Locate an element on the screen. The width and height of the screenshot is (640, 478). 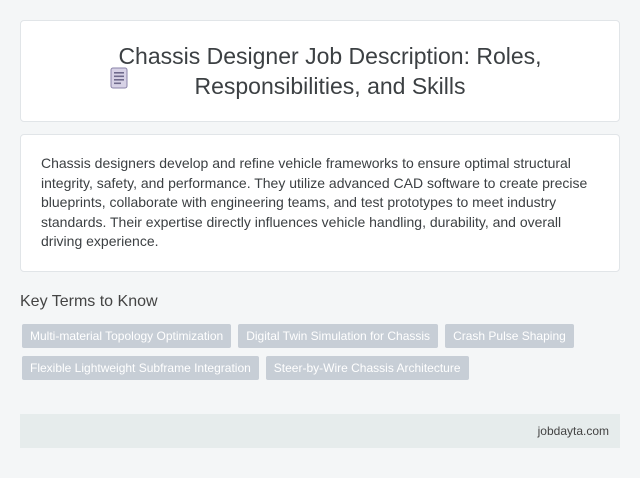
footer: jobdayta.com is located at coordinates (320, 431).